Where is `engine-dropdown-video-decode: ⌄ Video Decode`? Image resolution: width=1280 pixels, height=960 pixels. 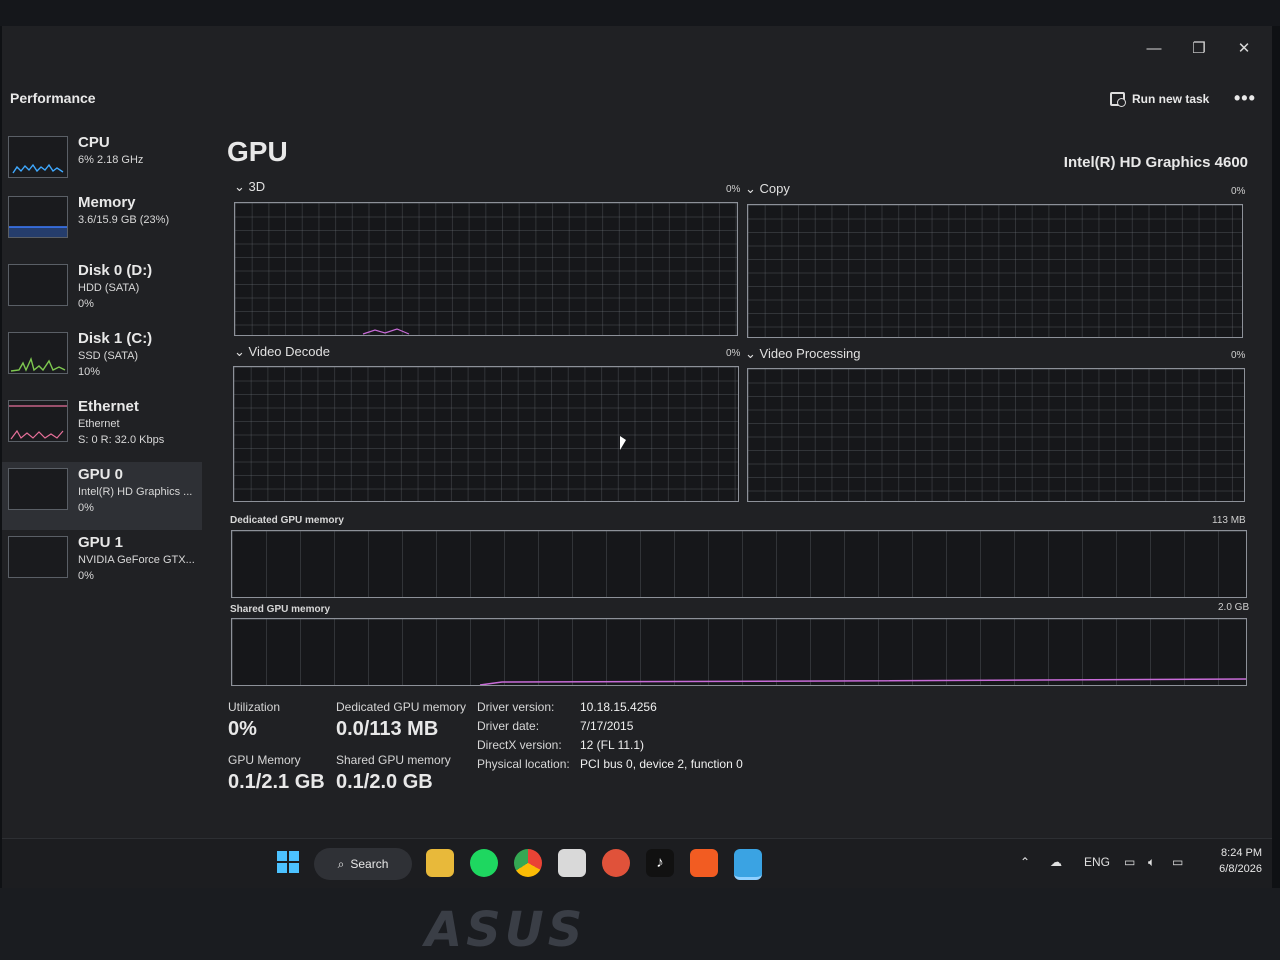
engine-dropdown-video-decode: ⌄ Video Decode is located at coordinates (282, 352).